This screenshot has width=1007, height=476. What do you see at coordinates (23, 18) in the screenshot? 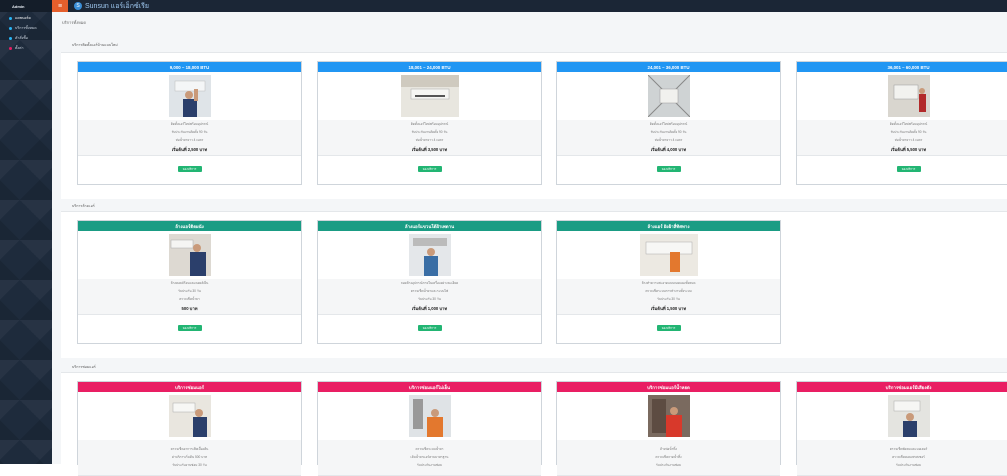
I see `sidebar-item-label: แดชบอร์ด` at bounding box center [23, 18].